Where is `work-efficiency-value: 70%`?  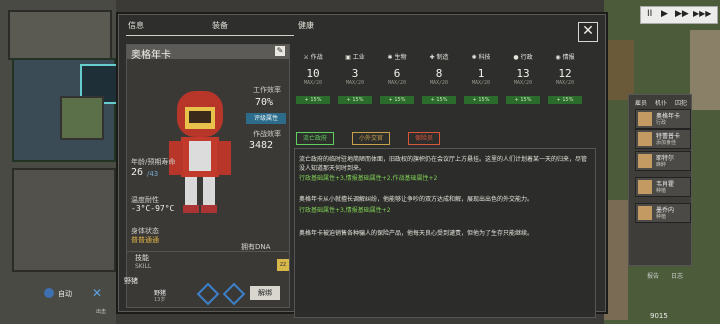 work-efficiency-value: 70% is located at coordinates (264, 102).